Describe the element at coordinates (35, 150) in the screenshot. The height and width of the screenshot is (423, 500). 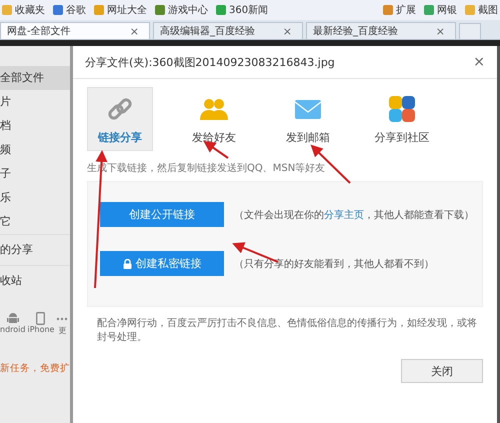
I see `sidebar-item: 频` at that location.